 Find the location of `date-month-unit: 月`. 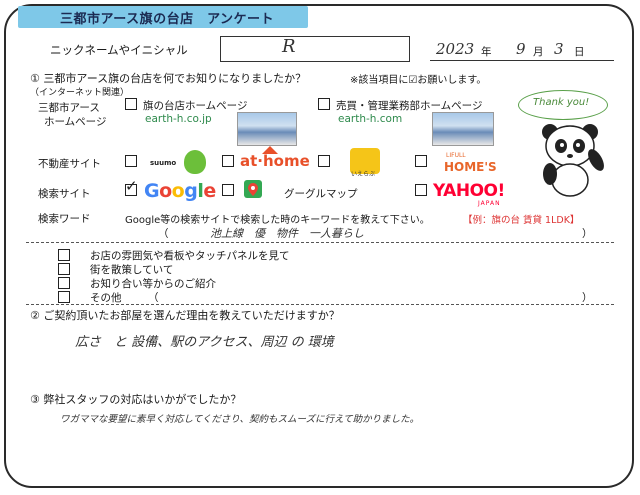

date-month-unit: 月 is located at coordinates (538, 52).